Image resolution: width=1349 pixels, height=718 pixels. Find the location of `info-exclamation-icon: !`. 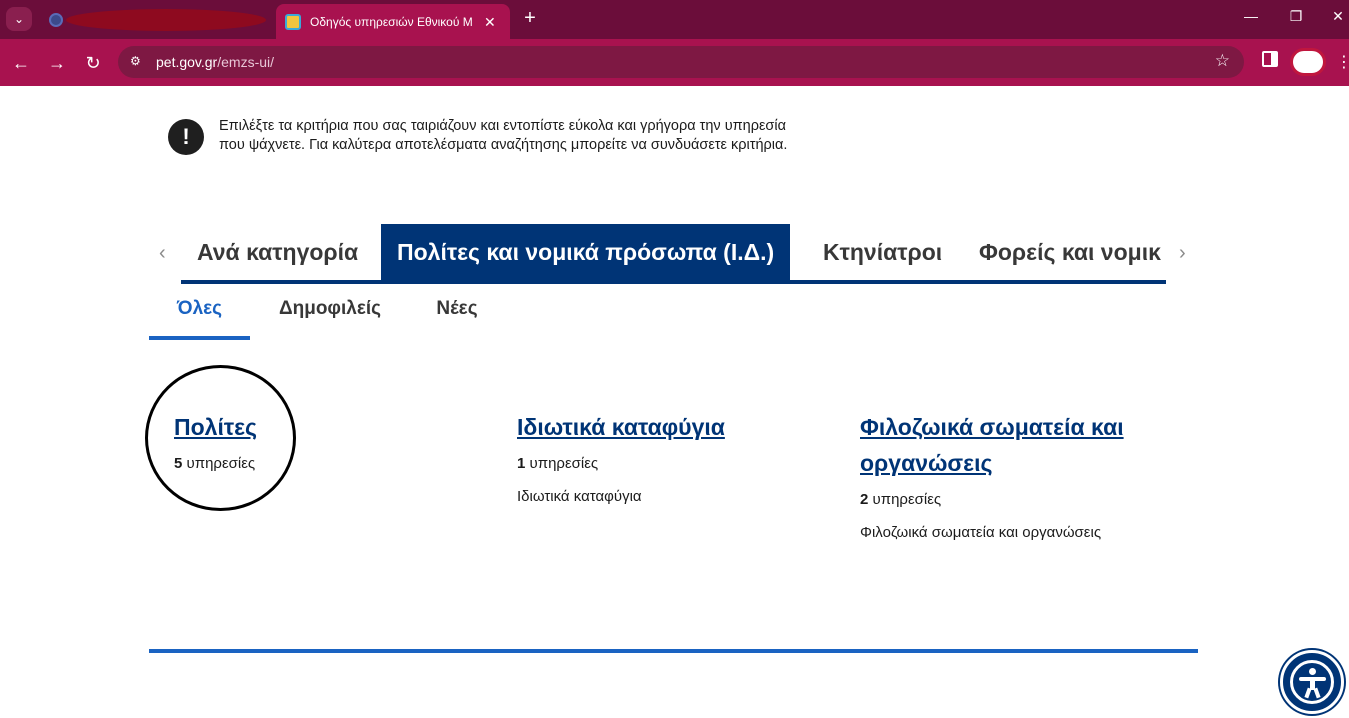

info-exclamation-icon: ! is located at coordinates (186, 137).